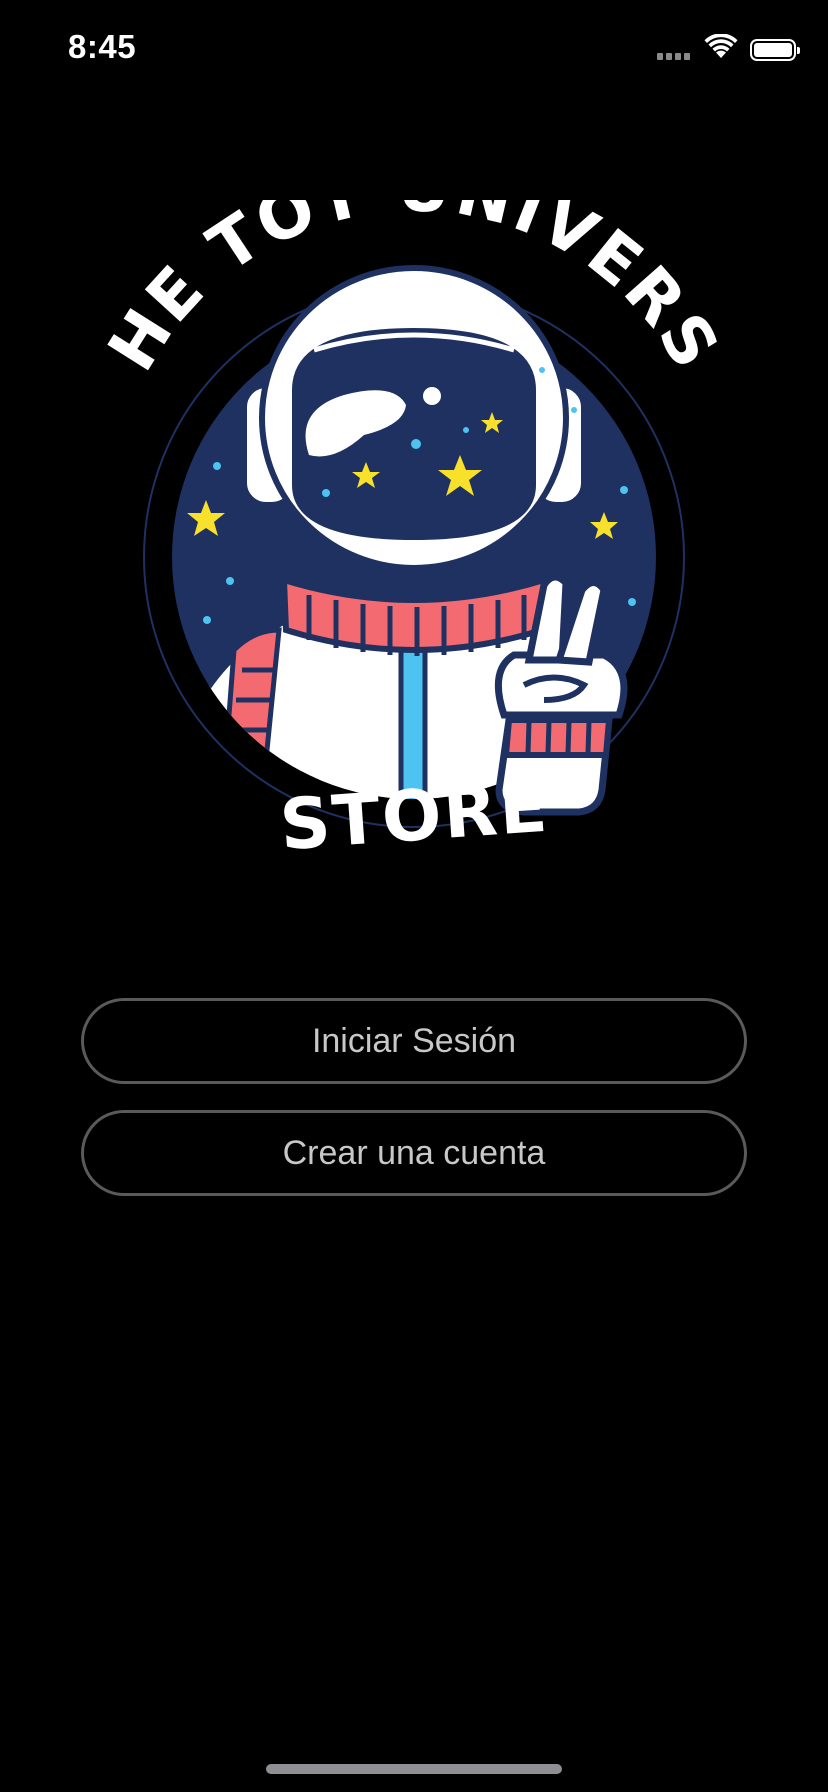  I want to click on status-time: 8:45, so click(102, 46).